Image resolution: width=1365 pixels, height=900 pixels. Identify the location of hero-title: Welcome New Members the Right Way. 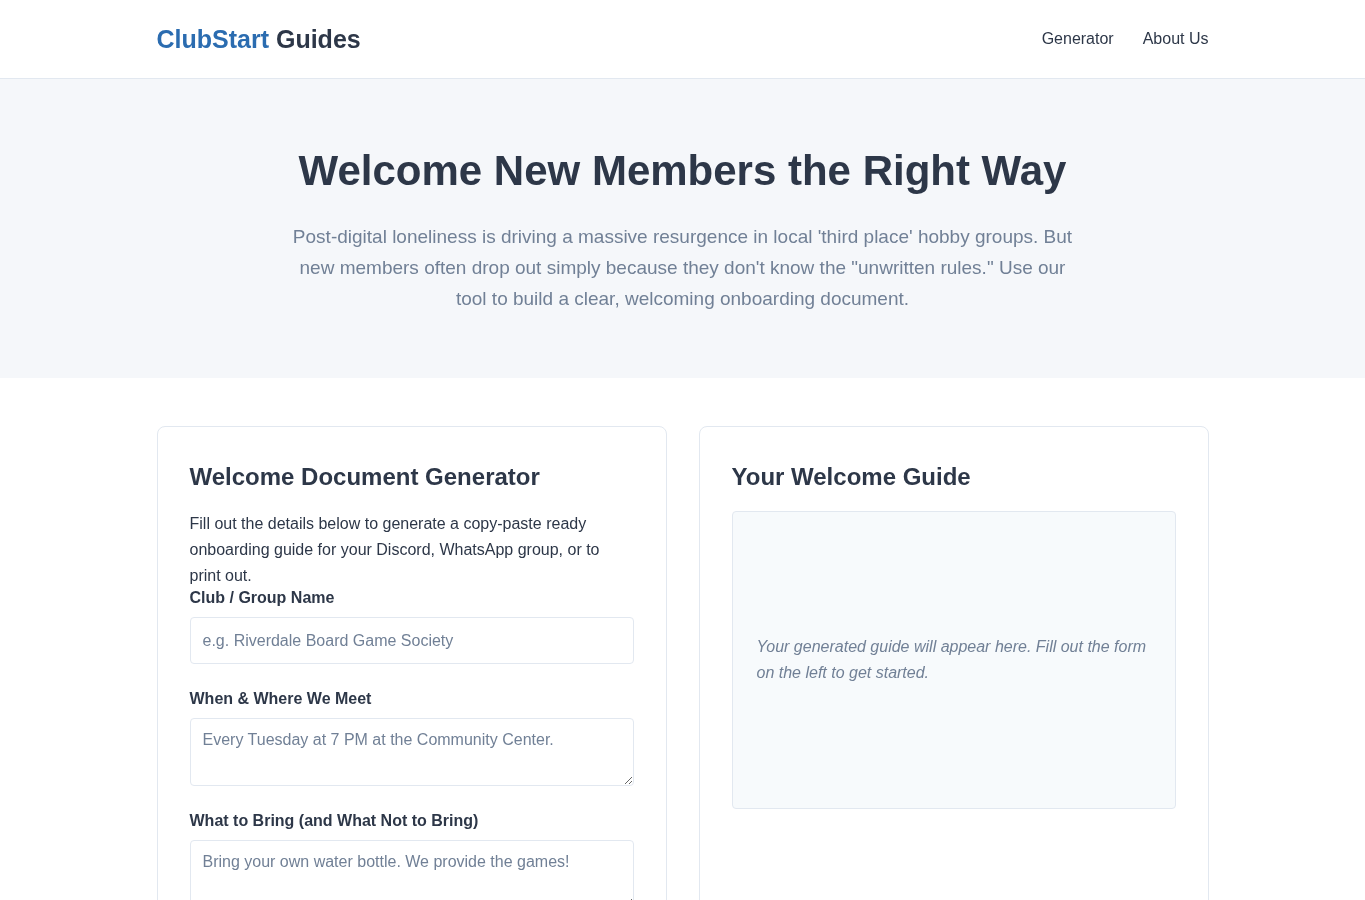
(682, 171).